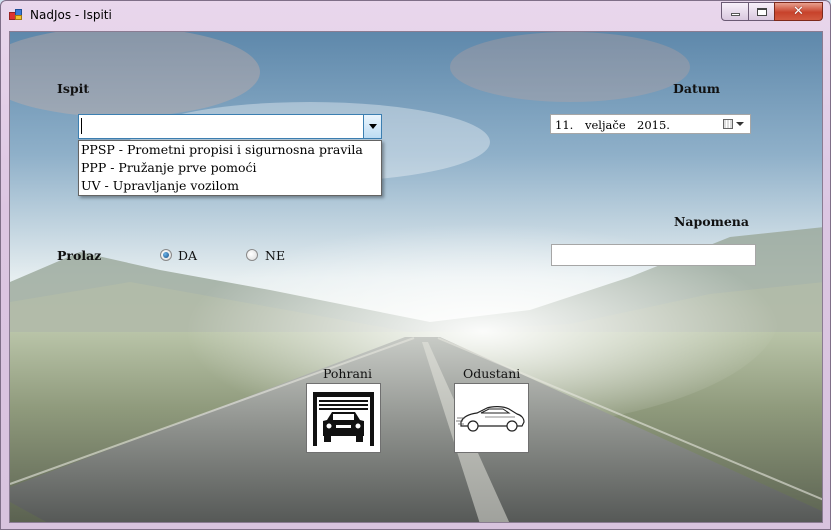  I want to click on ispit-dropdown-button, so click(372, 126).